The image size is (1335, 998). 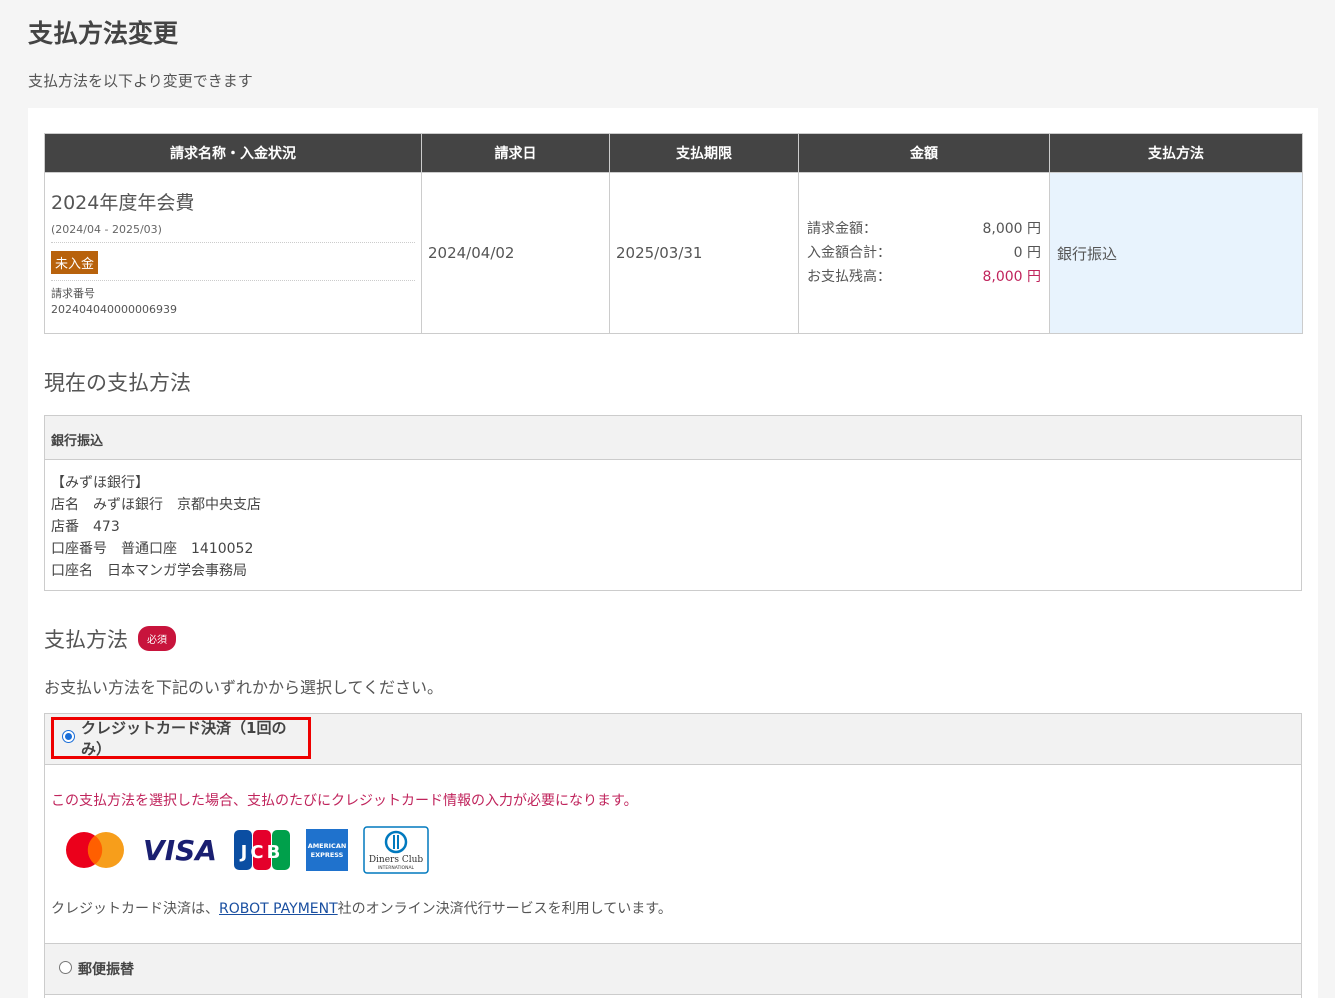 I want to click on amount-balance-value: 8,000 円, so click(x=1011, y=277).